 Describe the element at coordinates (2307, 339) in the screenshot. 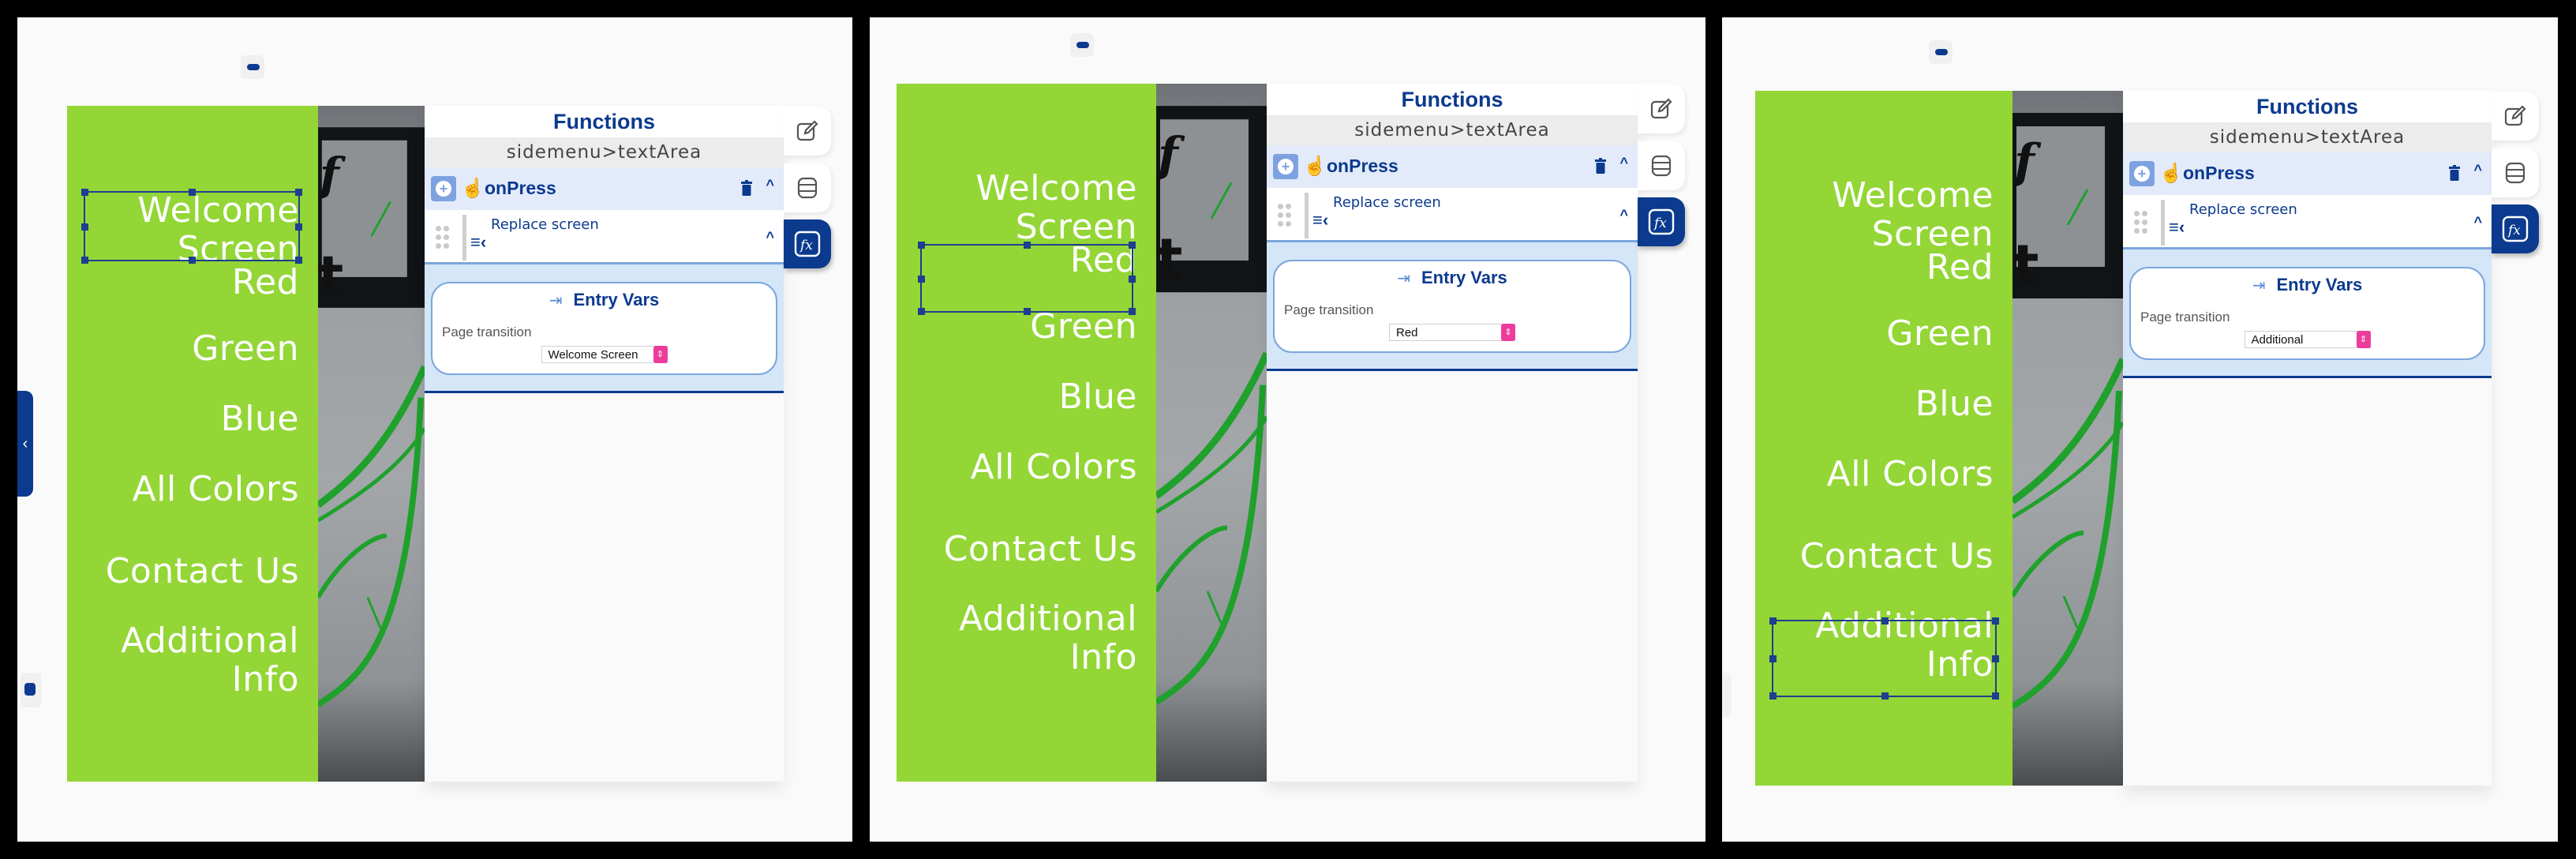

I see `page-transition-select: Additional ⇕` at that location.